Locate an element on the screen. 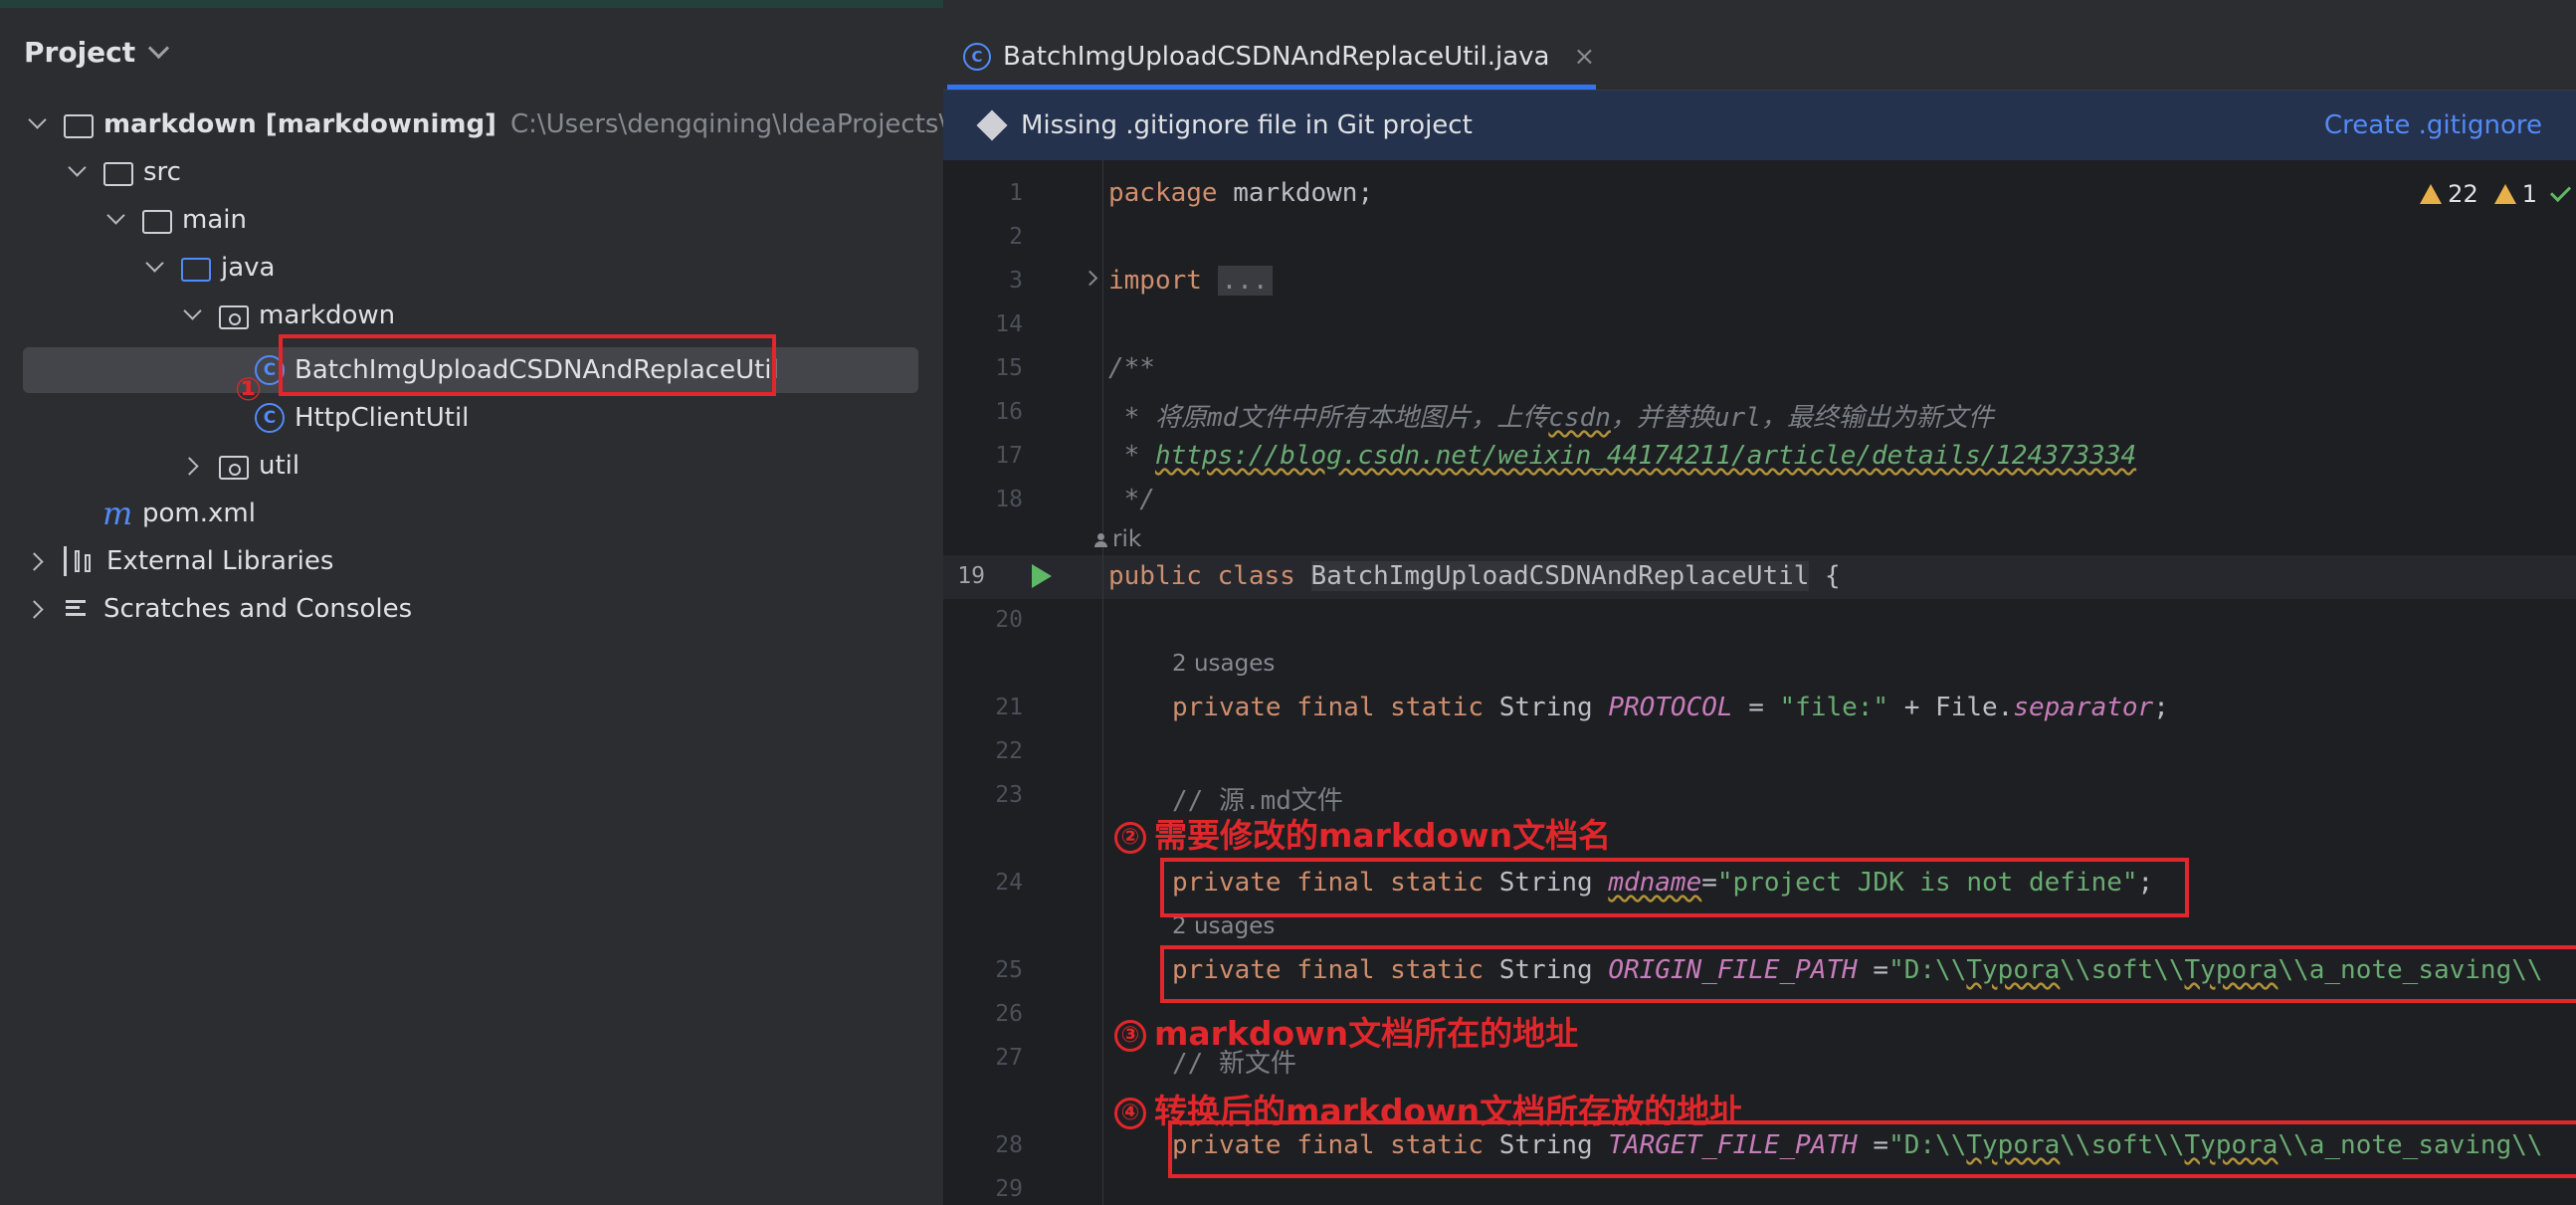 The image size is (2576, 1205). line-number: 15 is located at coordinates (1009, 368).